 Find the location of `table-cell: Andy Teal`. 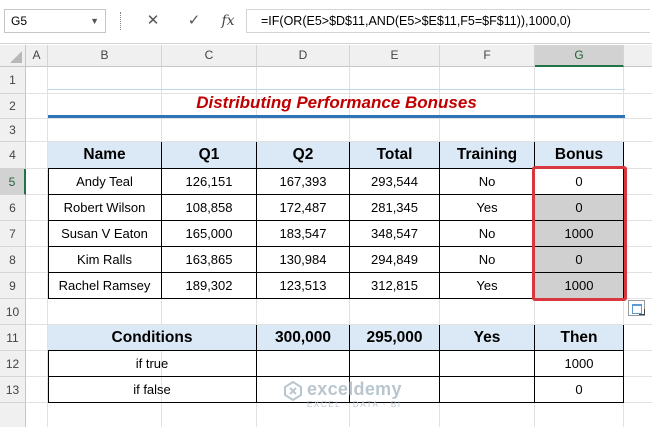

table-cell: Andy Teal is located at coordinates (105, 182).